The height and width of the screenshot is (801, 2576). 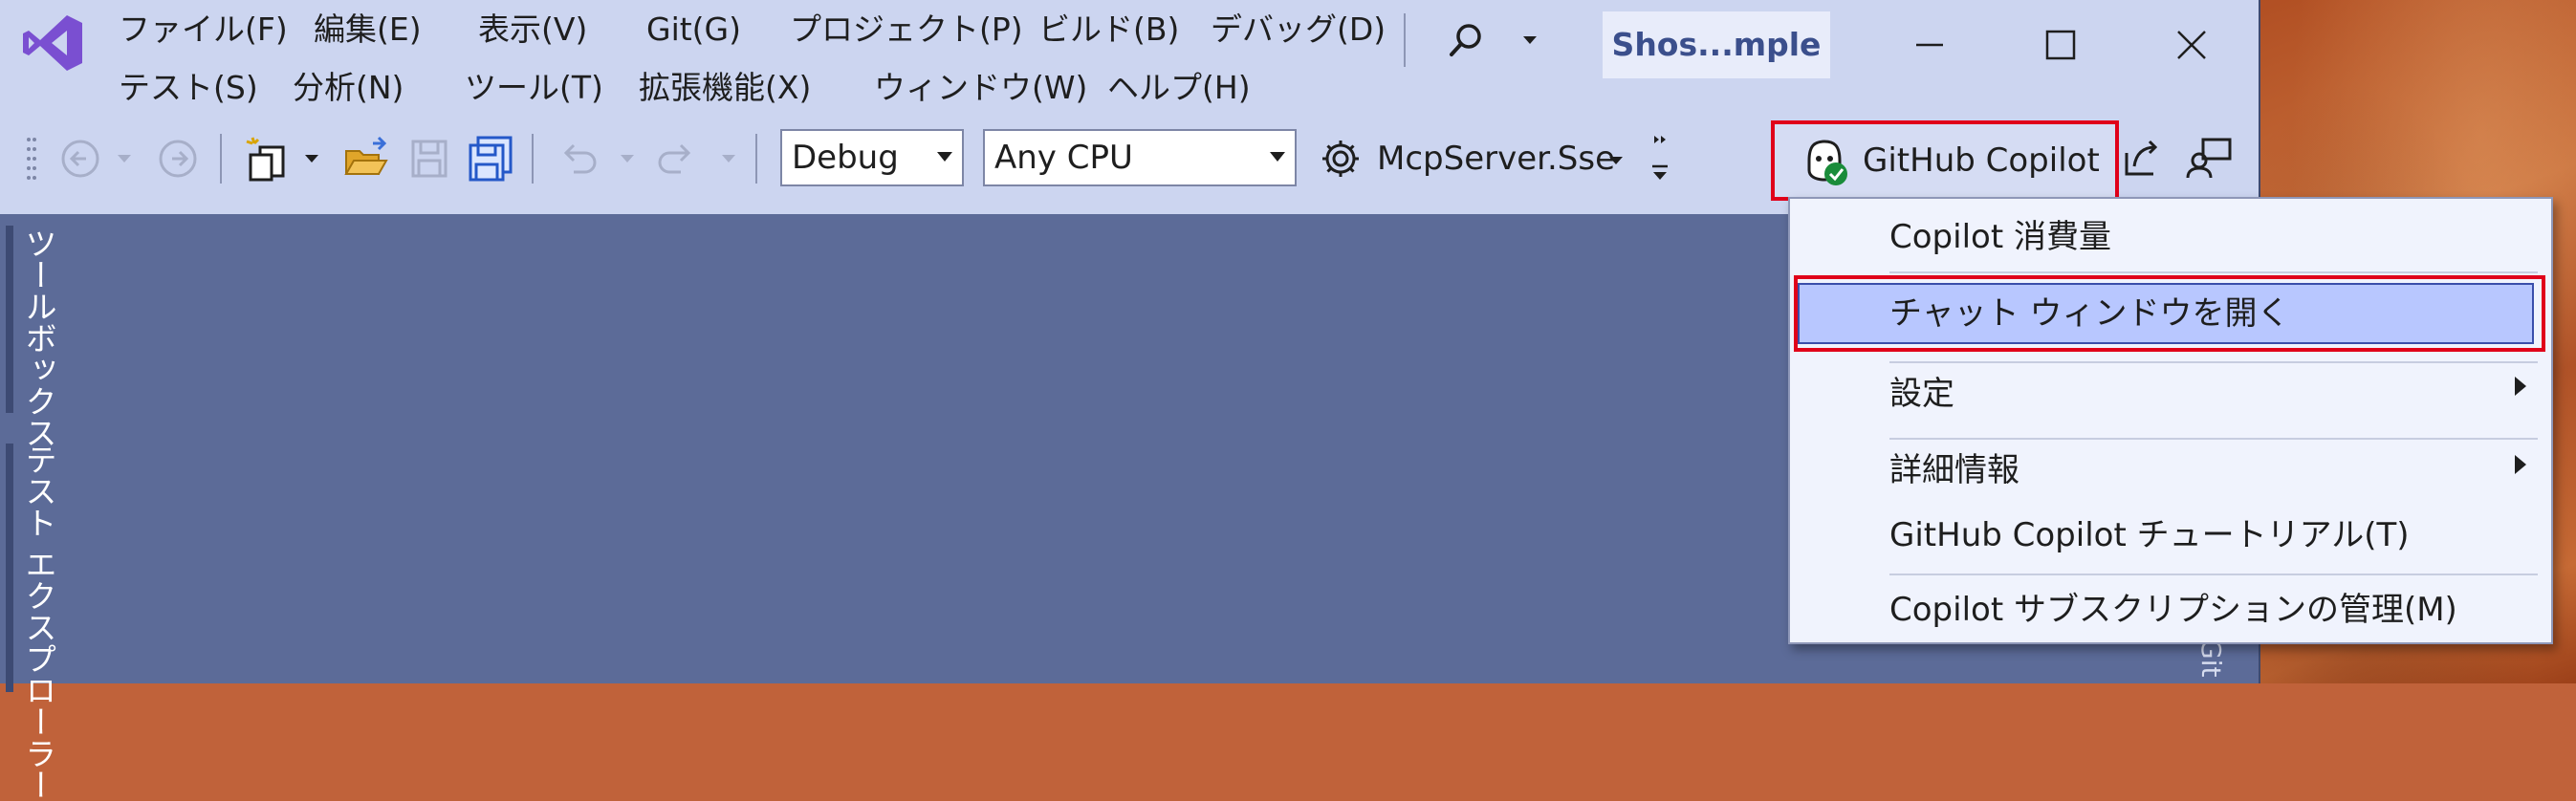 What do you see at coordinates (1179, 88) in the screenshot?
I see `menu-help: ヘルプ(H)` at bounding box center [1179, 88].